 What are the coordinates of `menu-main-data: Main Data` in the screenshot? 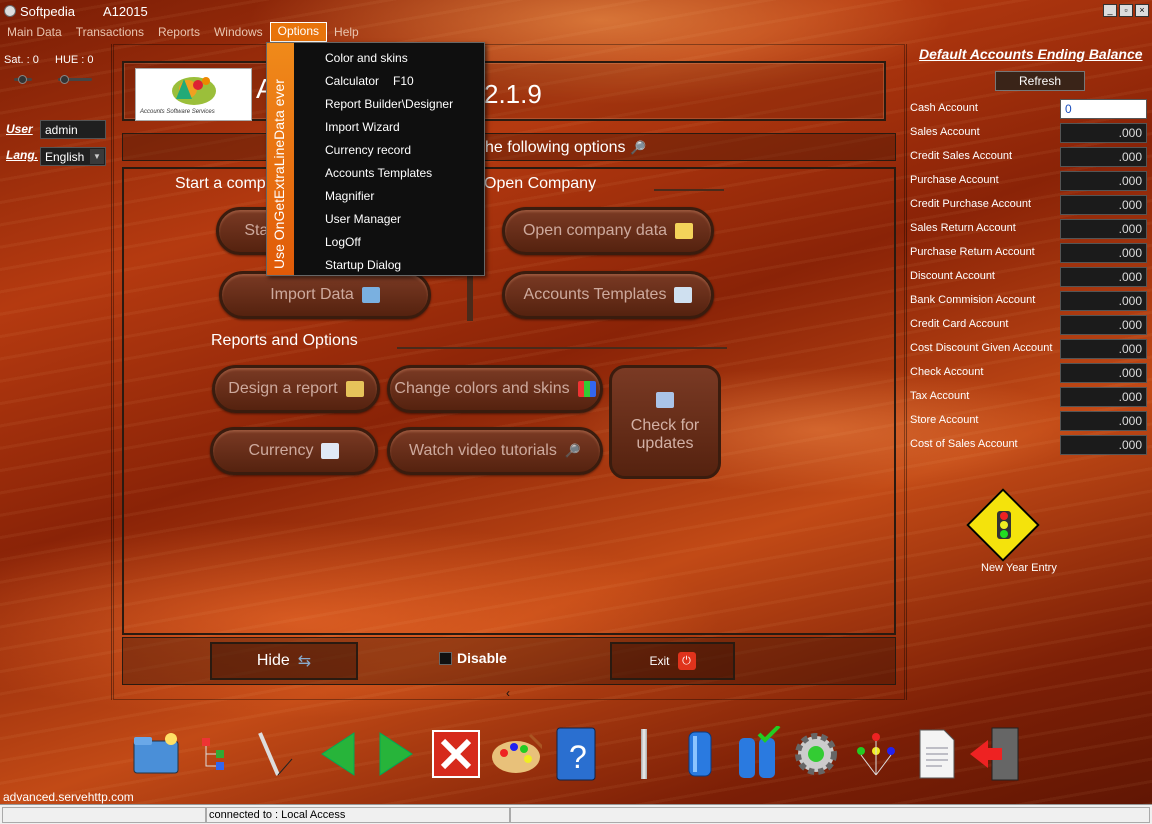 It's located at (34, 32).